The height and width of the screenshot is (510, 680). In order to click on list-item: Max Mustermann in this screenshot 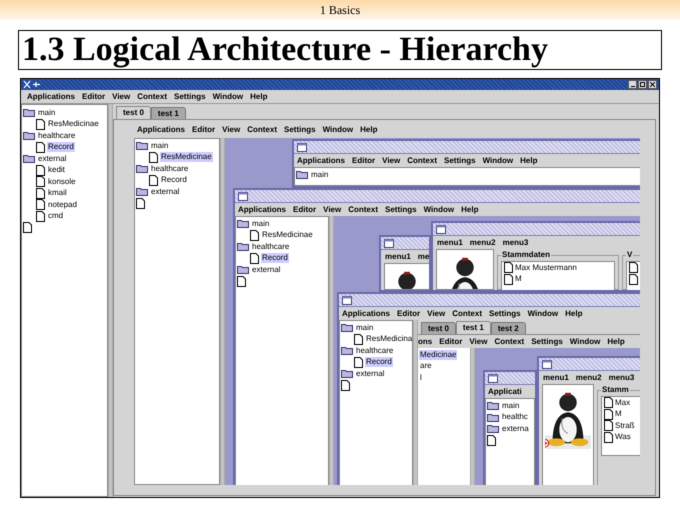, I will do `click(546, 268)`.